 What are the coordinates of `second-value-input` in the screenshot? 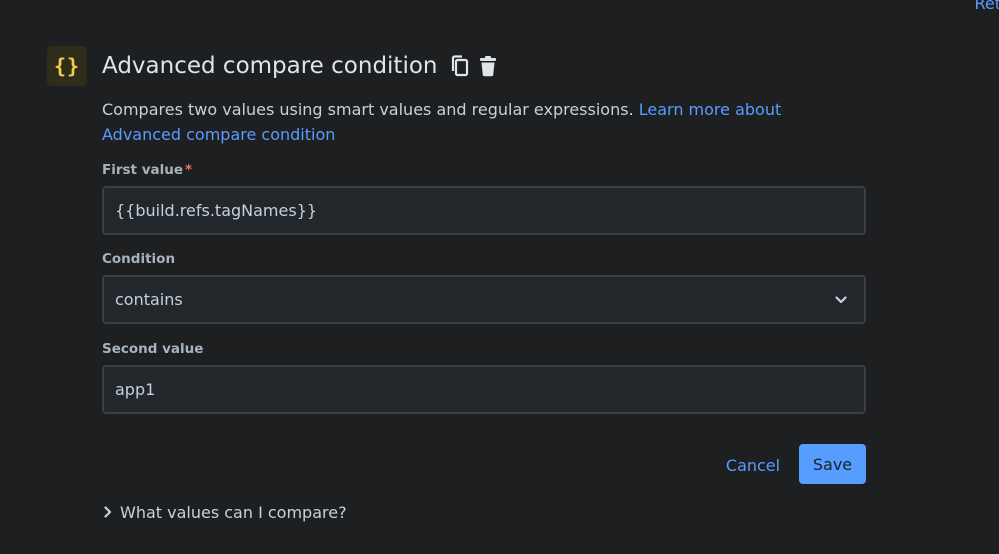 It's located at (484, 389).